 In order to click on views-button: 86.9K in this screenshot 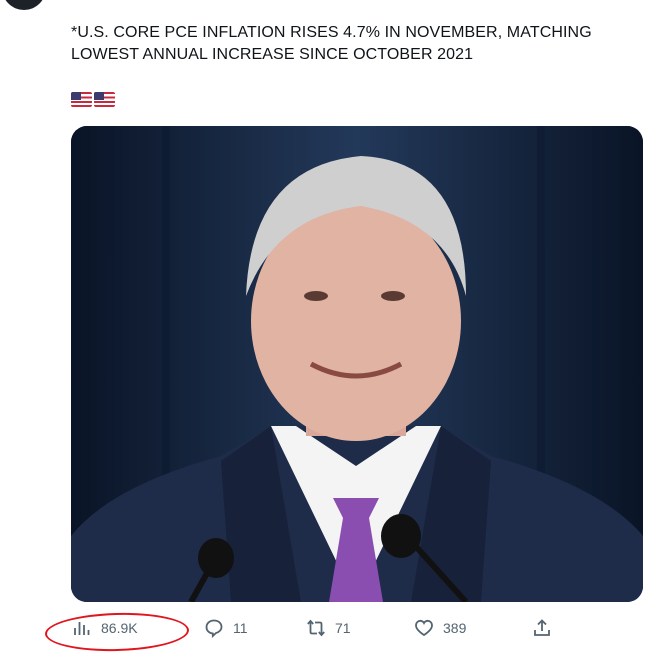, I will do `click(105, 628)`.